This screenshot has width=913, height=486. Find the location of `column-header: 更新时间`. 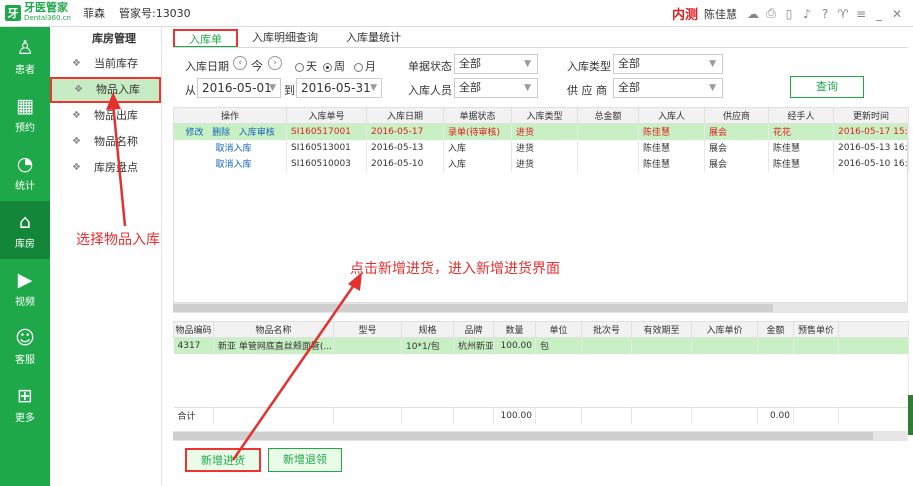

column-header: 更新时间 is located at coordinates (871, 115).